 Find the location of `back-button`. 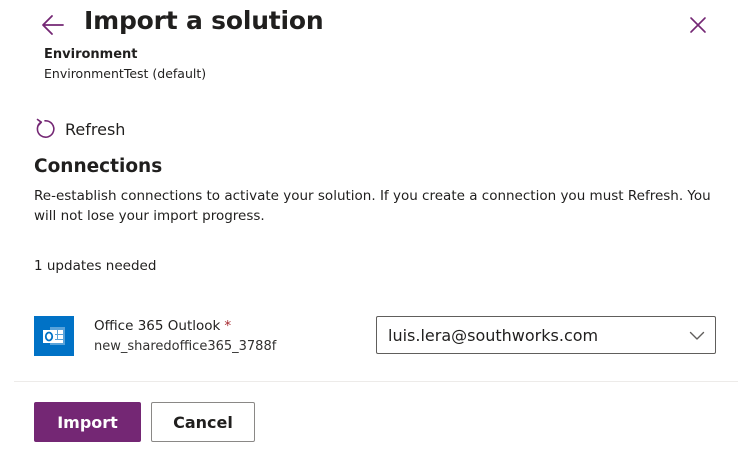

back-button is located at coordinates (53, 25).